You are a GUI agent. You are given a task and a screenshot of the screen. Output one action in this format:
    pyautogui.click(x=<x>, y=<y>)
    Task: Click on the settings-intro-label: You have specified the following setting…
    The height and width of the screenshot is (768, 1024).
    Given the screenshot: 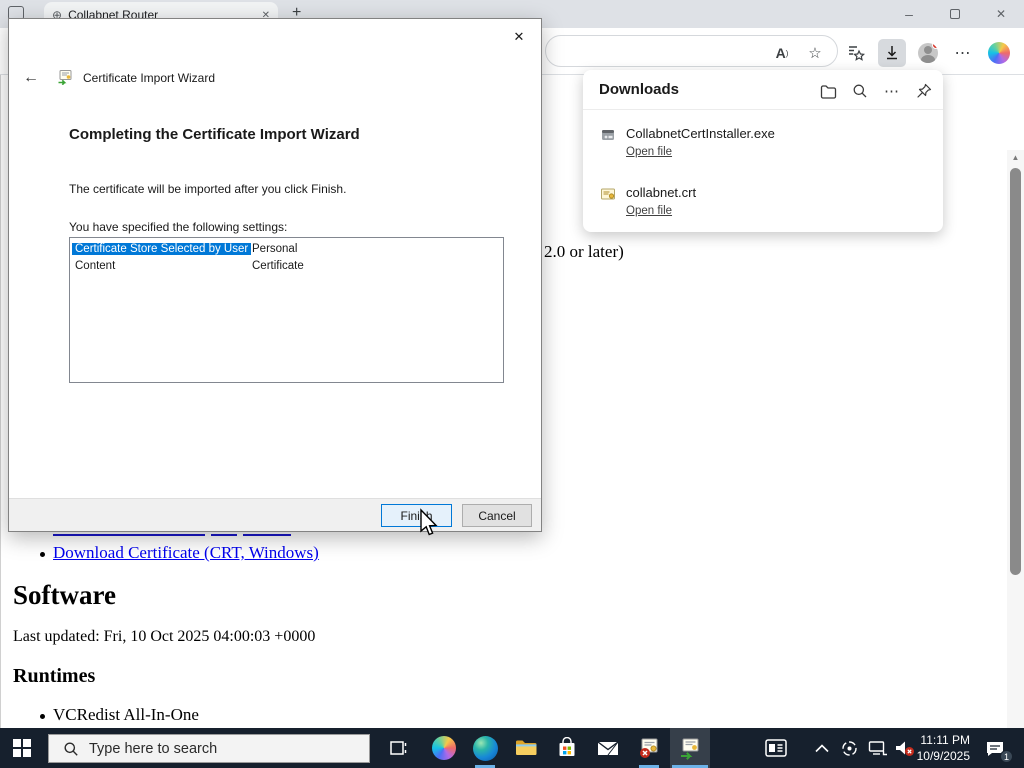 What is the action you would take?
    pyautogui.click(x=178, y=227)
    